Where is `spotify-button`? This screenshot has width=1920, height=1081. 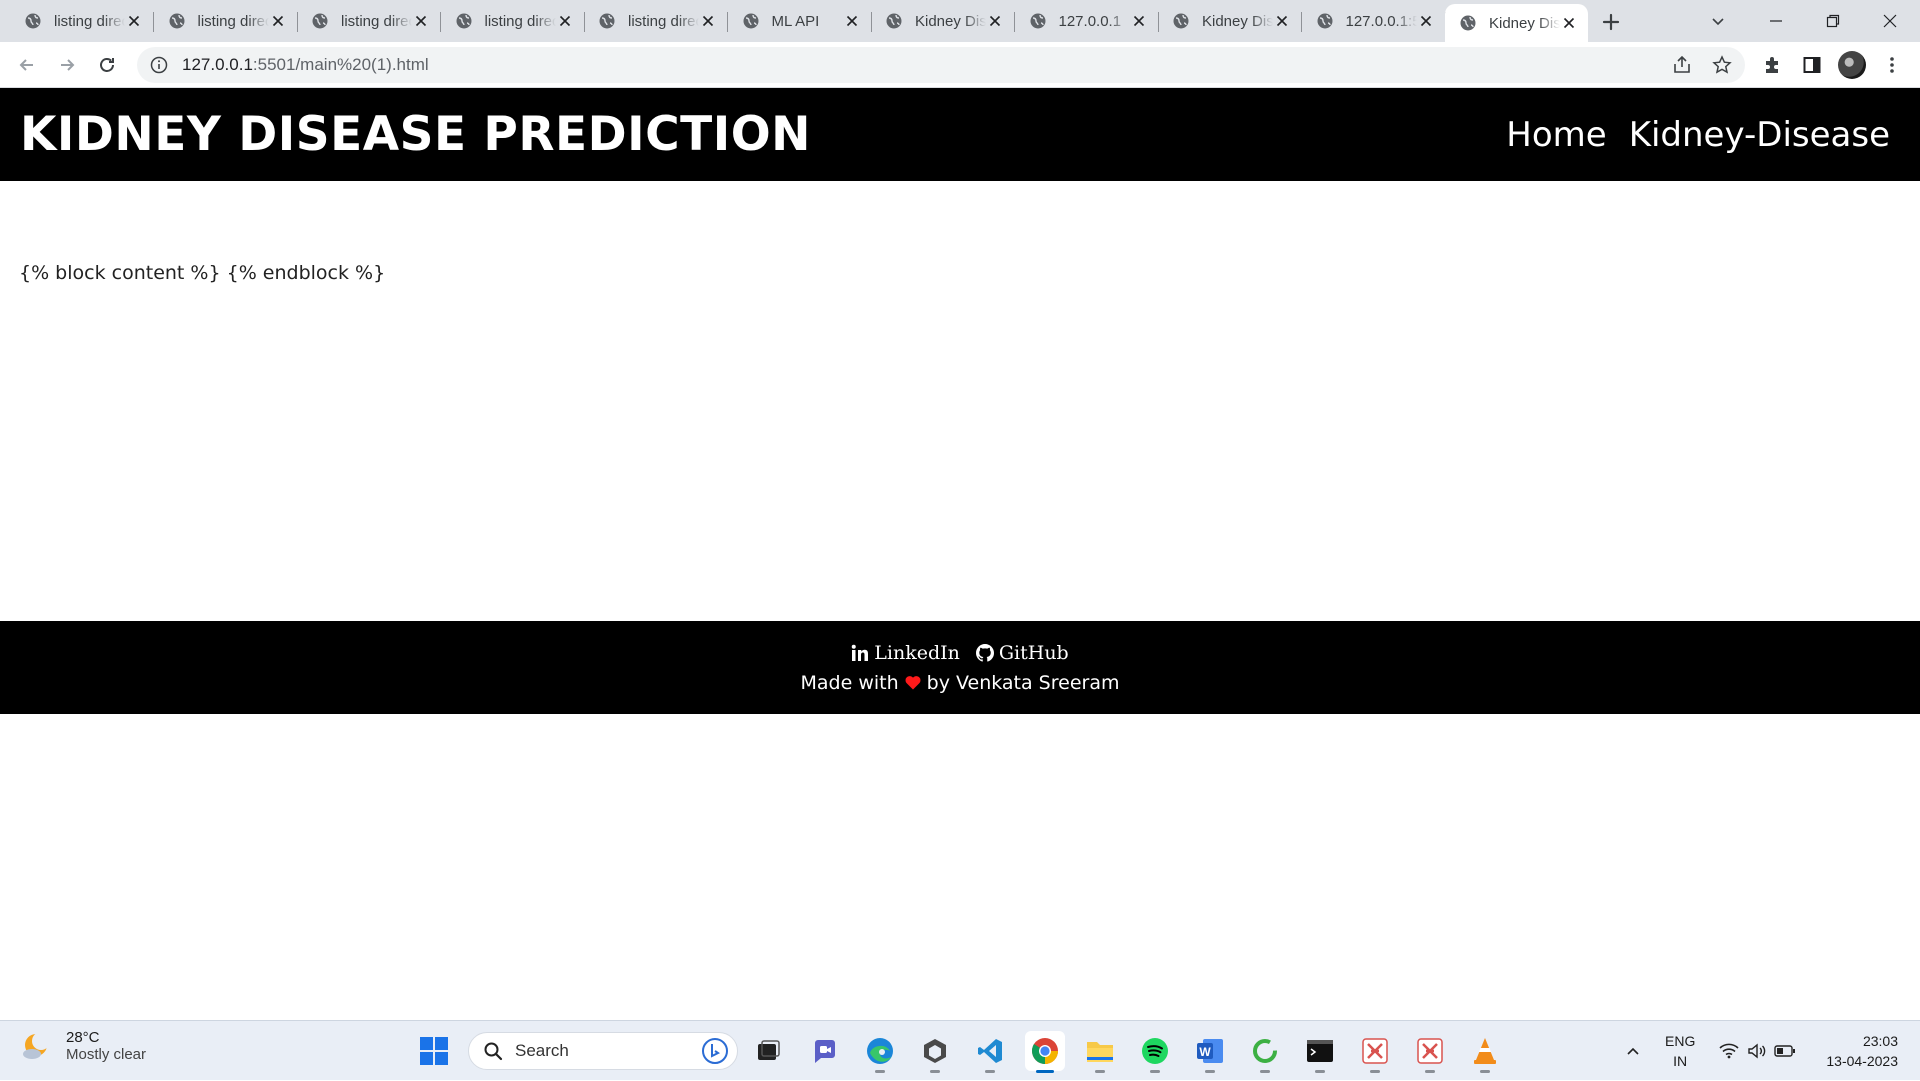 spotify-button is located at coordinates (1155, 1052).